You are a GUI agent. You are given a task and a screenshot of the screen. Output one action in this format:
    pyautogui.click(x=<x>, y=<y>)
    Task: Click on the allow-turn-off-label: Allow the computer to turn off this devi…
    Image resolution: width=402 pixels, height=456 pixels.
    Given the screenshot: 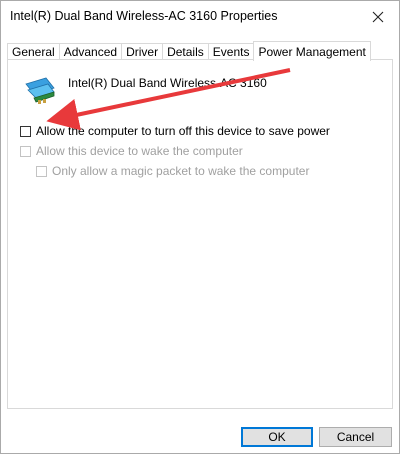 What is the action you would take?
    pyautogui.click(x=183, y=131)
    